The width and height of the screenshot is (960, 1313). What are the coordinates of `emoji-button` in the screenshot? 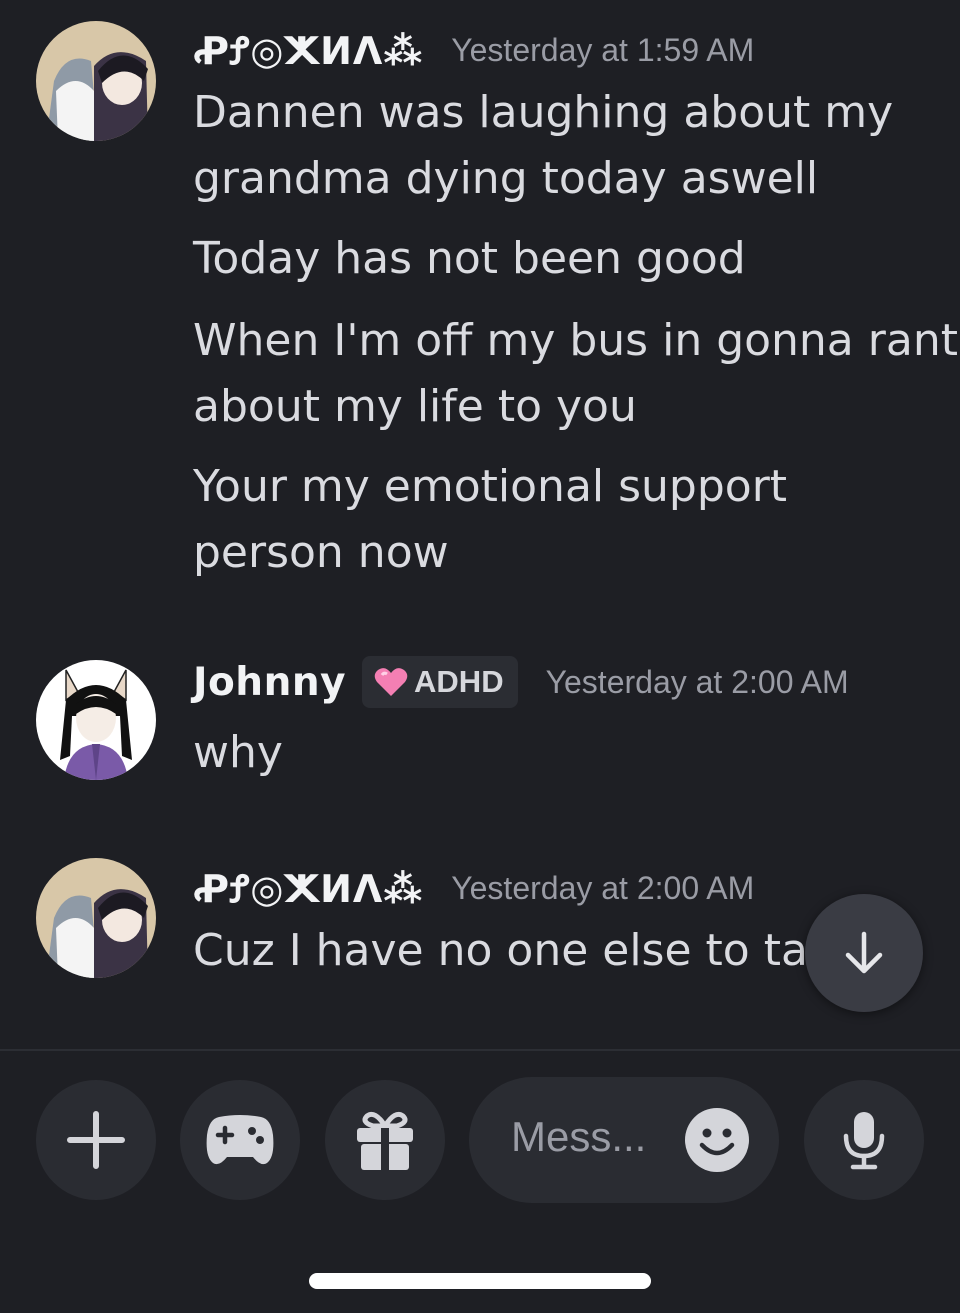 It's located at (717, 1140).